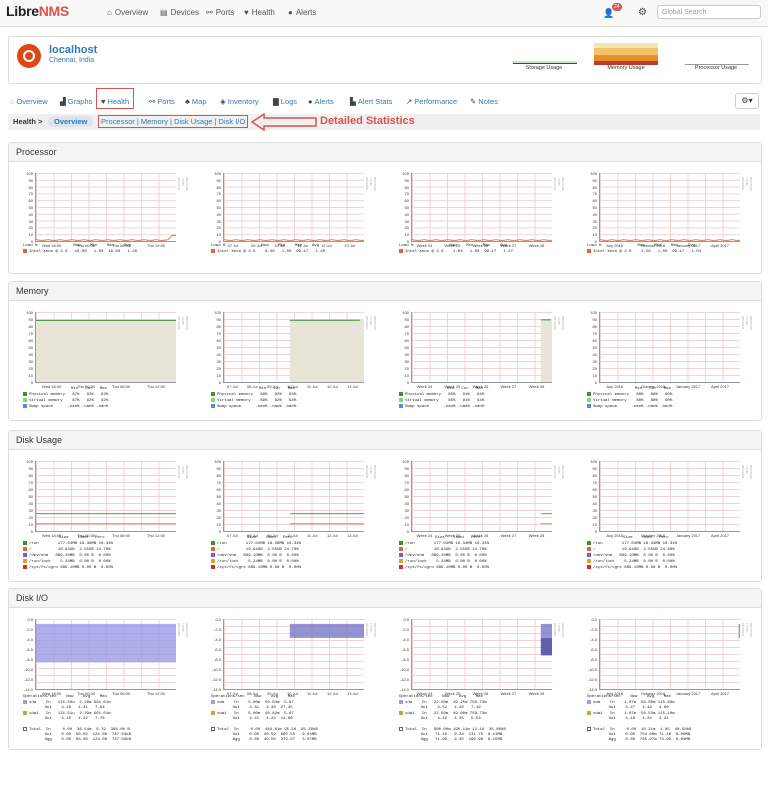 This screenshot has height=786, width=768. What do you see at coordinates (441, 407) in the screenshot?
I see `legend-row: Swap space -nan% -nan% -nan%` at bounding box center [441, 407].